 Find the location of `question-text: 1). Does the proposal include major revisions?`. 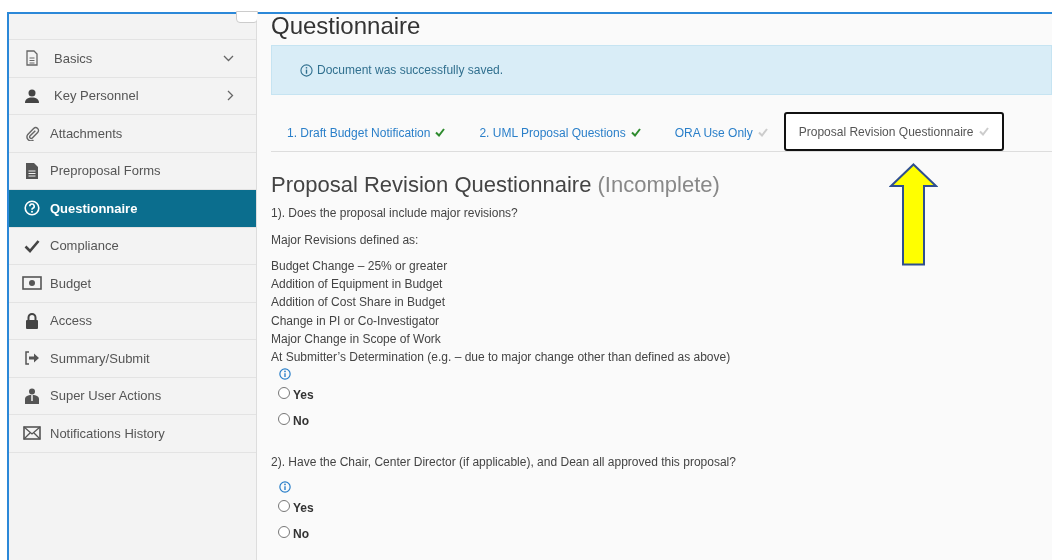

question-text: 1). Does the proposal include major revisions? is located at coordinates (395, 213).